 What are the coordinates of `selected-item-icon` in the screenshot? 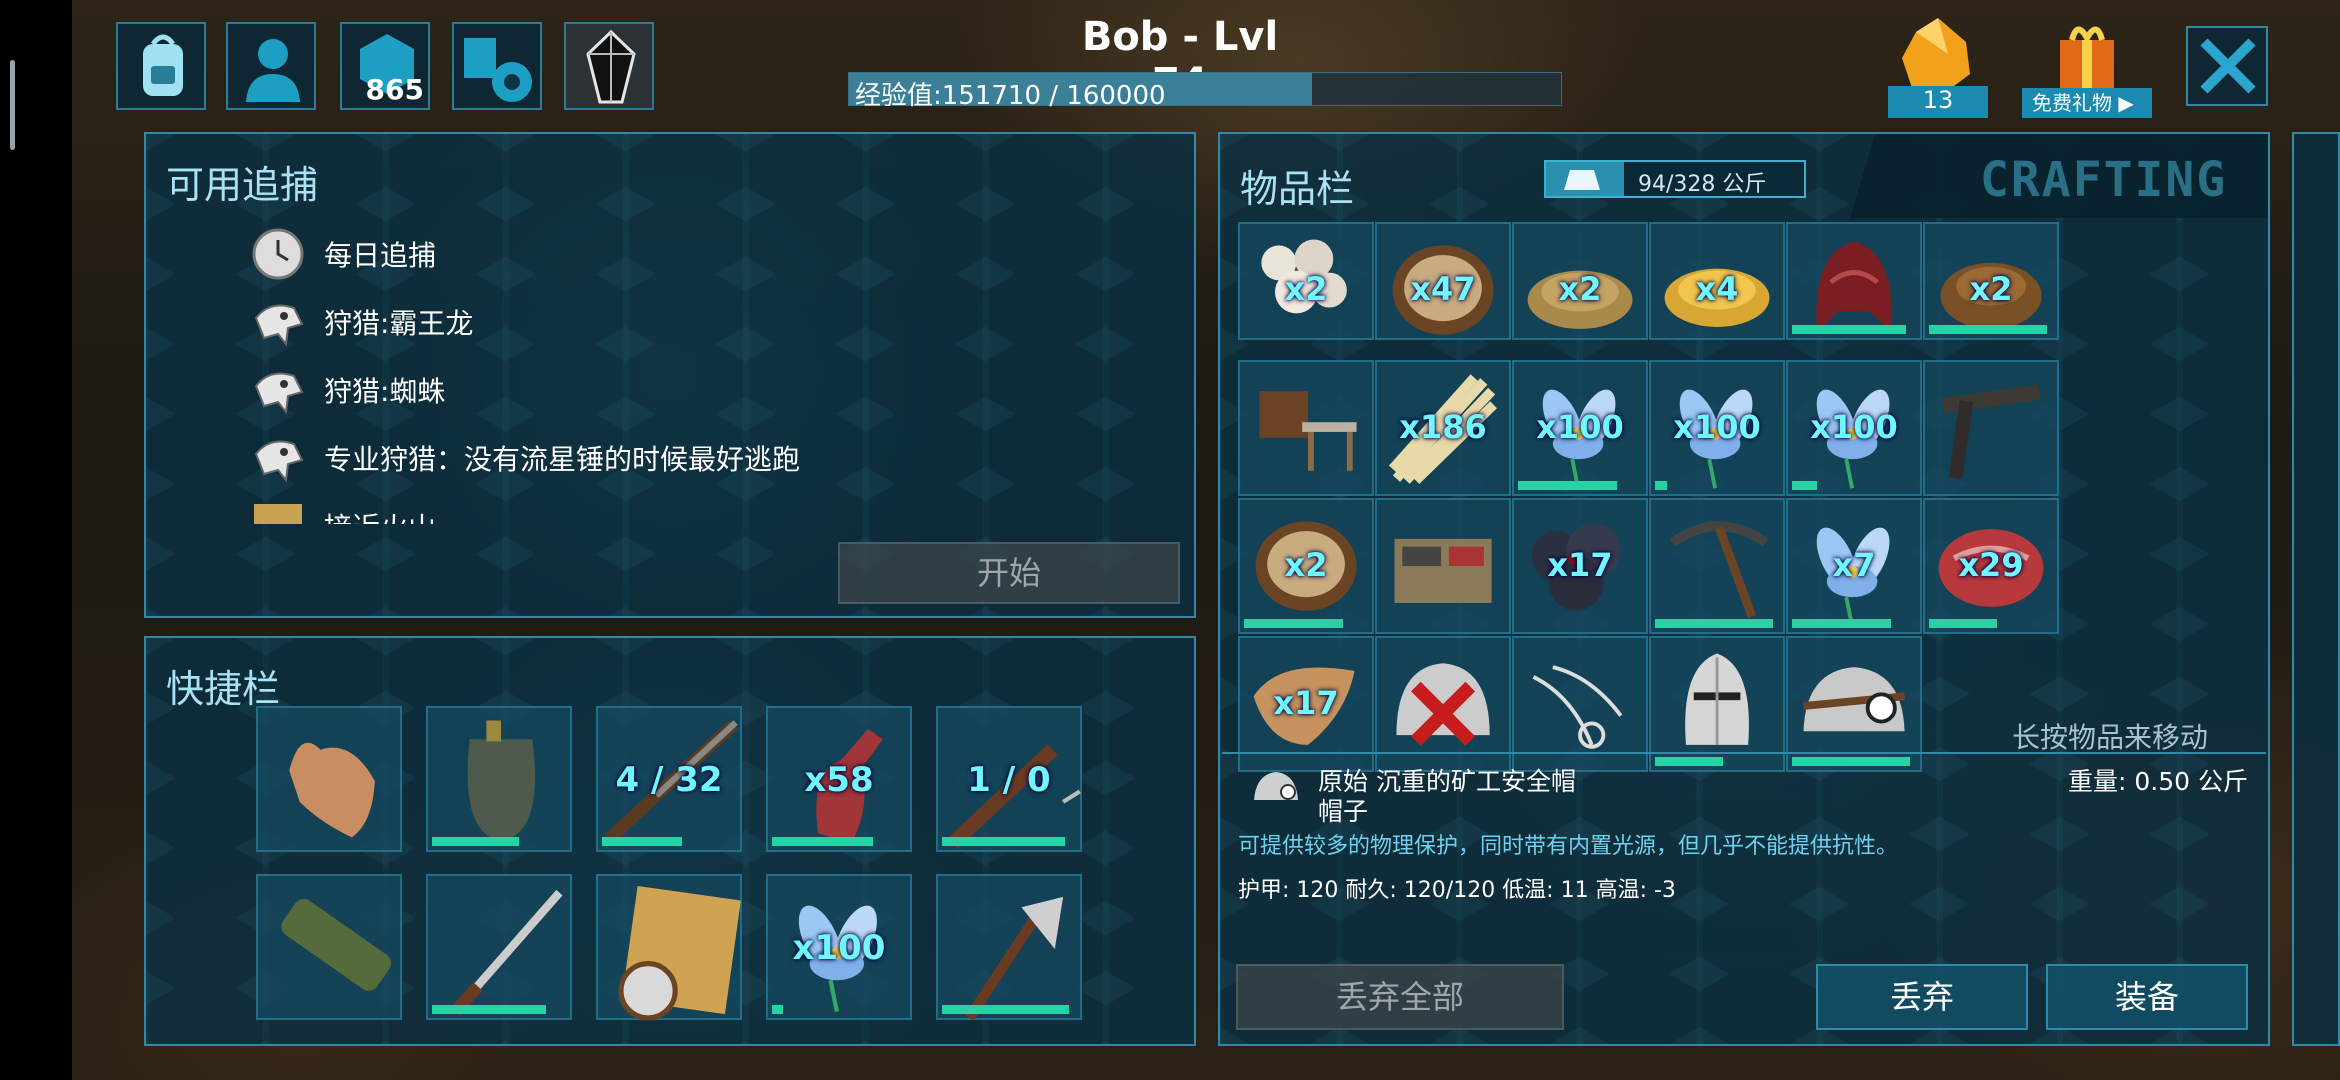 It's located at (1276, 786).